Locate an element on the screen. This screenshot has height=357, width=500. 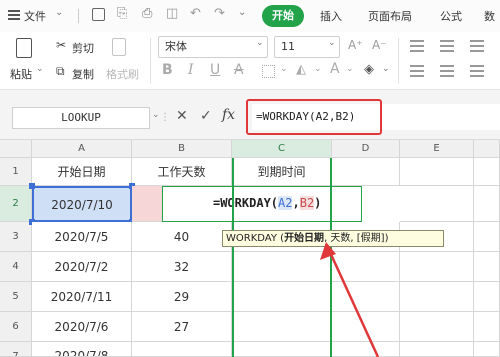
tooltip-open: ( is located at coordinates (280, 238).